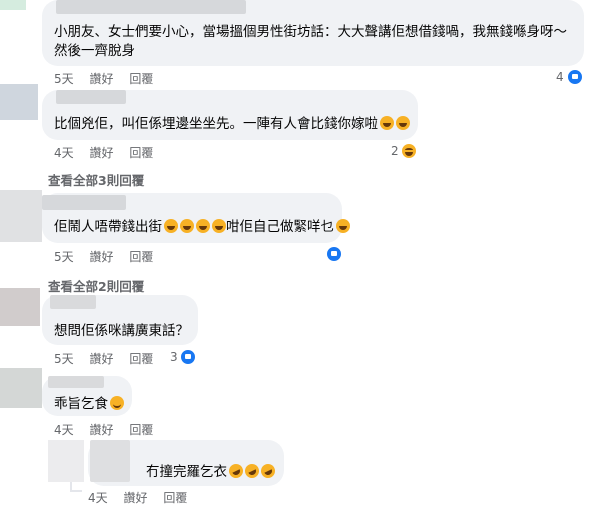  Describe the element at coordinates (232, 124) in the screenshot. I see `comment-text: 比個兇佢，叫佢係埋邊坐坐先。一陣有人會比錢你嫁啦` at that location.